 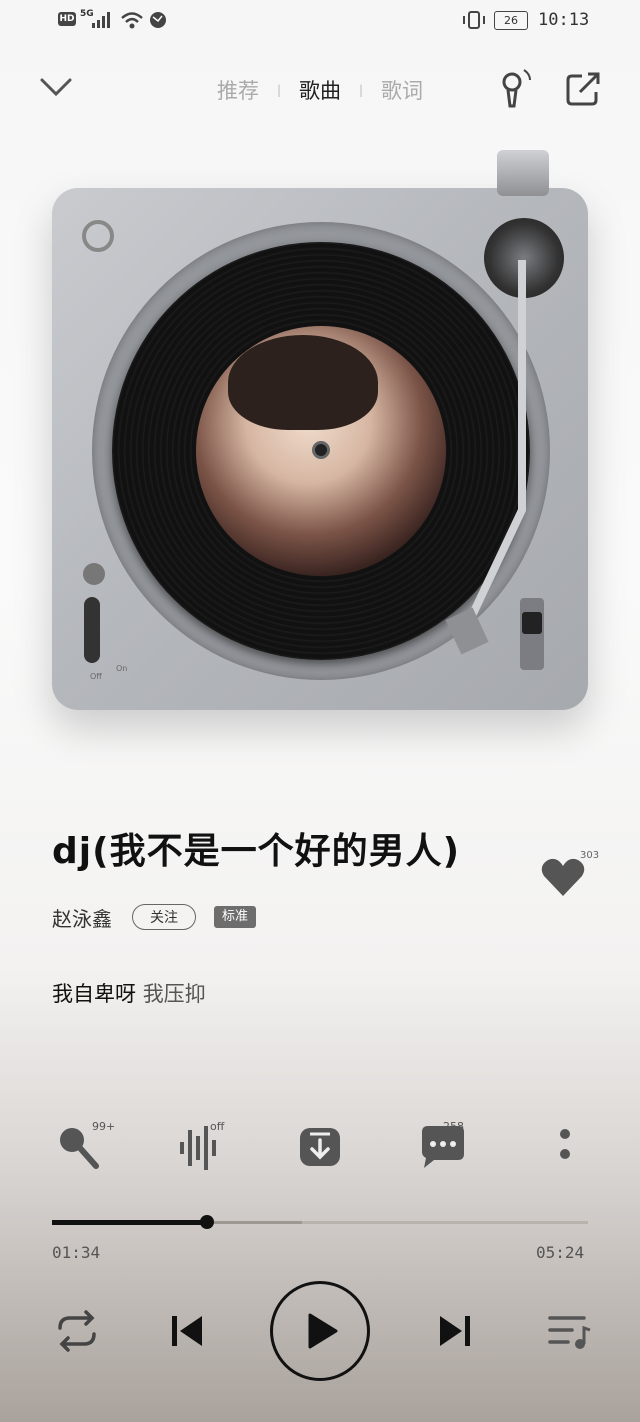 I want to click on record-spindle, so click(x=321, y=450).